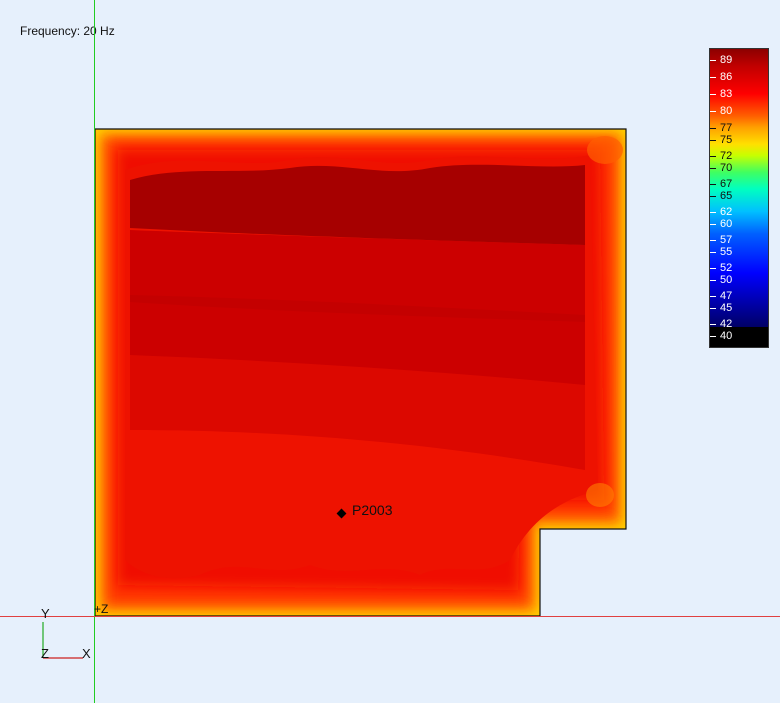 This screenshot has height=703, width=780. What do you see at coordinates (721, 212) in the screenshot?
I see `legend-tick-label: 62` at bounding box center [721, 212].